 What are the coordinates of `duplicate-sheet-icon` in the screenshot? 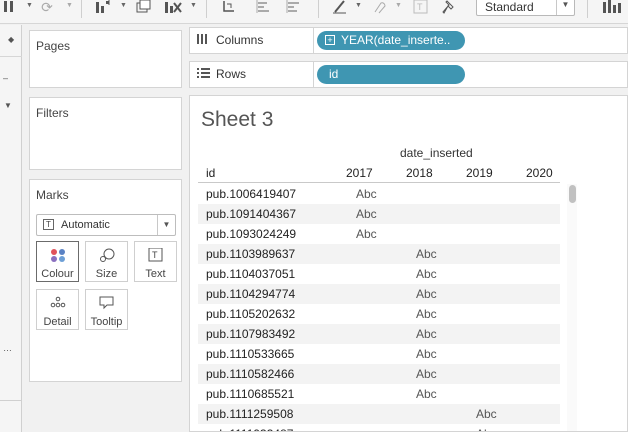 It's located at (144, 7).